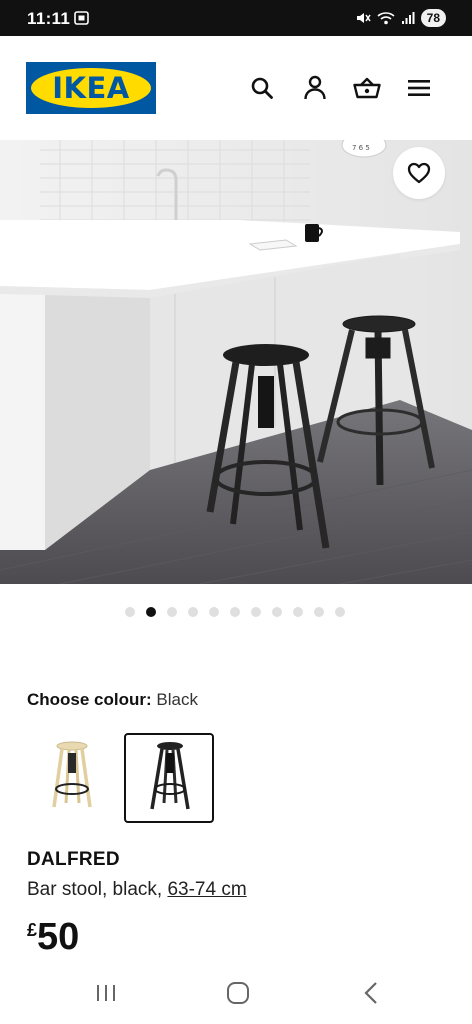 The height and width of the screenshot is (1024, 472). Describe the element at coordinates (81, 18) in the screenshot. I see `screenshot-icon` at that location.